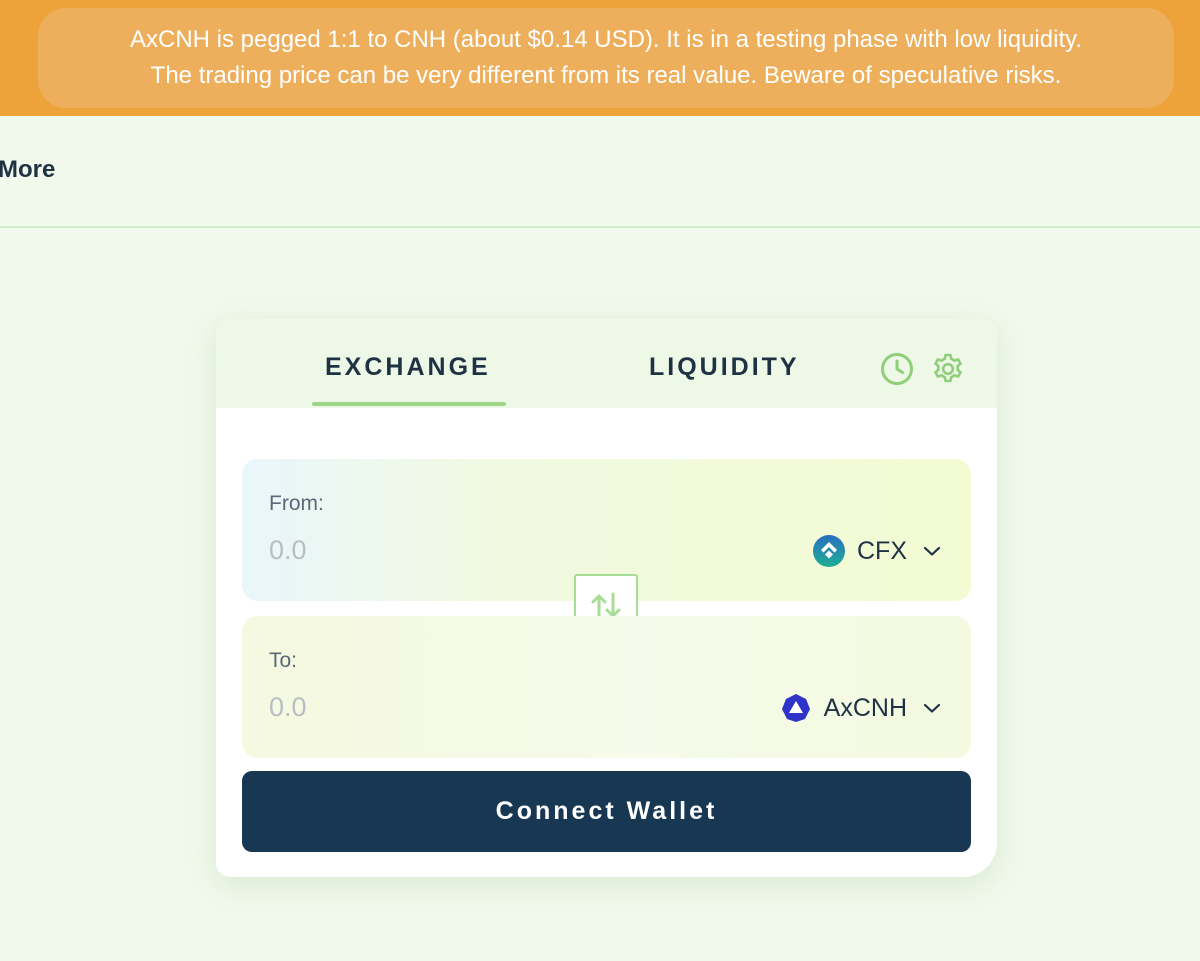 The image size is (1200, 961). What do you see at coordinates (606, 811) in the screenshot?
I see `connect-wallet-button: Connect Wallet` at bounding box center [606, 811].